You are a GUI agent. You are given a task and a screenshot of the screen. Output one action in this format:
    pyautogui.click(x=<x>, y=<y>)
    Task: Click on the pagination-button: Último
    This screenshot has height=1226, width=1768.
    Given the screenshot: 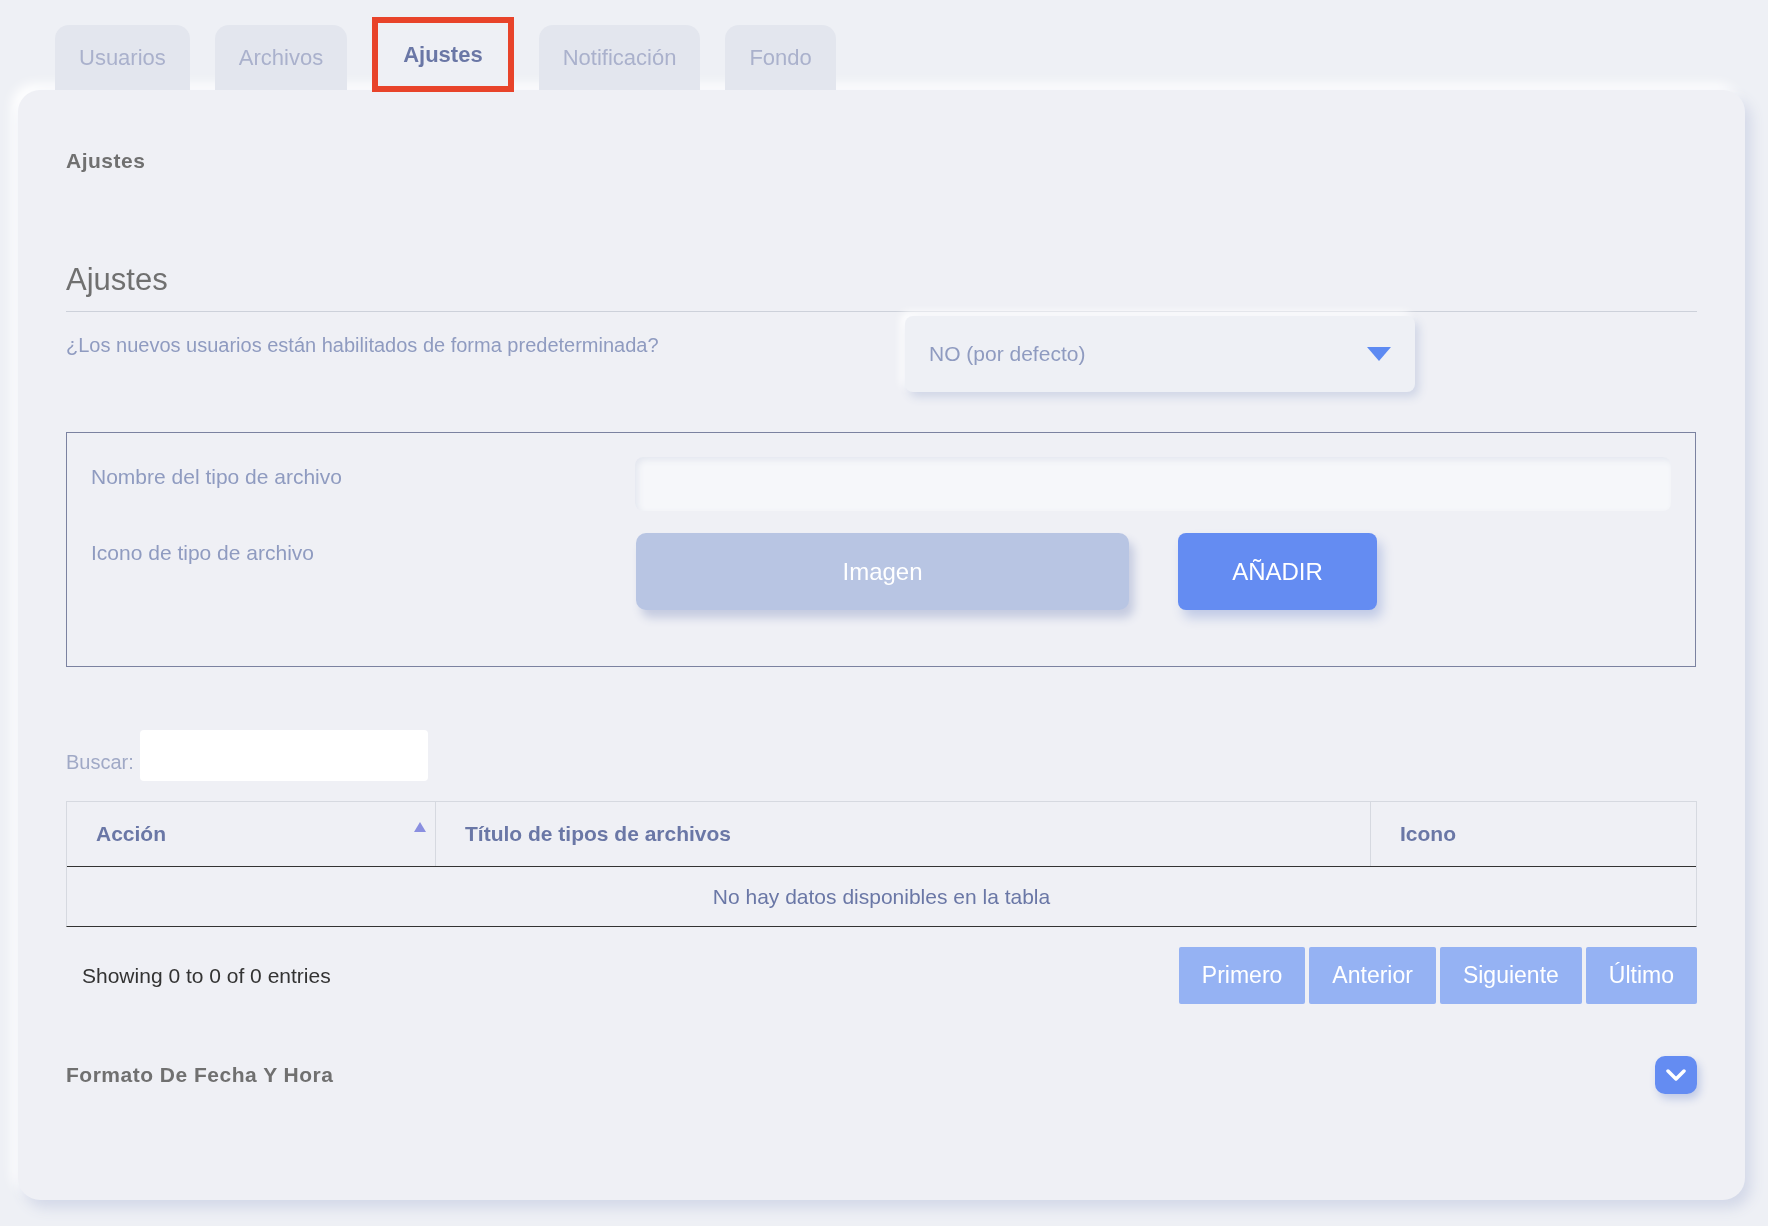 What is the action you would take?
    pyautogui.click(x=1641, y=975)
    